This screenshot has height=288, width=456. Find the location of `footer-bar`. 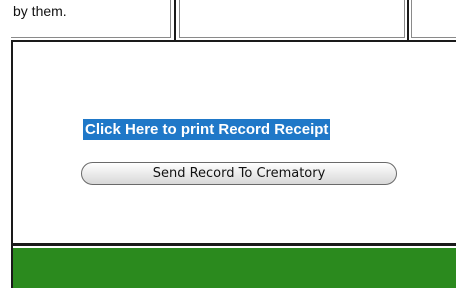

footer-bar is located at coordinates (234, 268).